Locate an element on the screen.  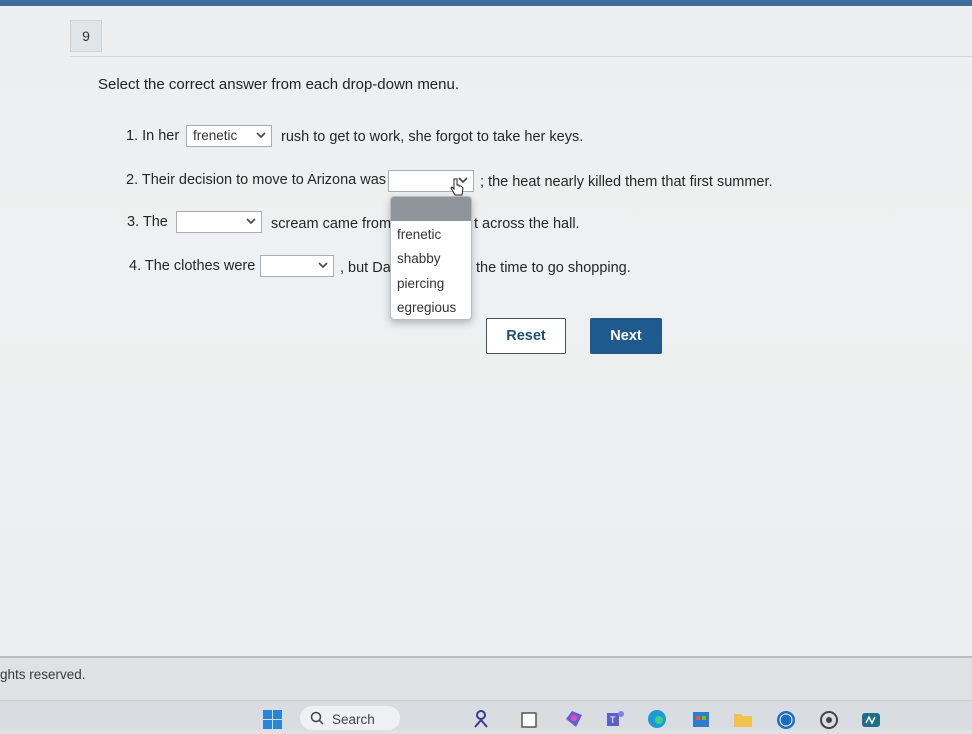
item-4-dropdown is located at coordinates (297, 266).